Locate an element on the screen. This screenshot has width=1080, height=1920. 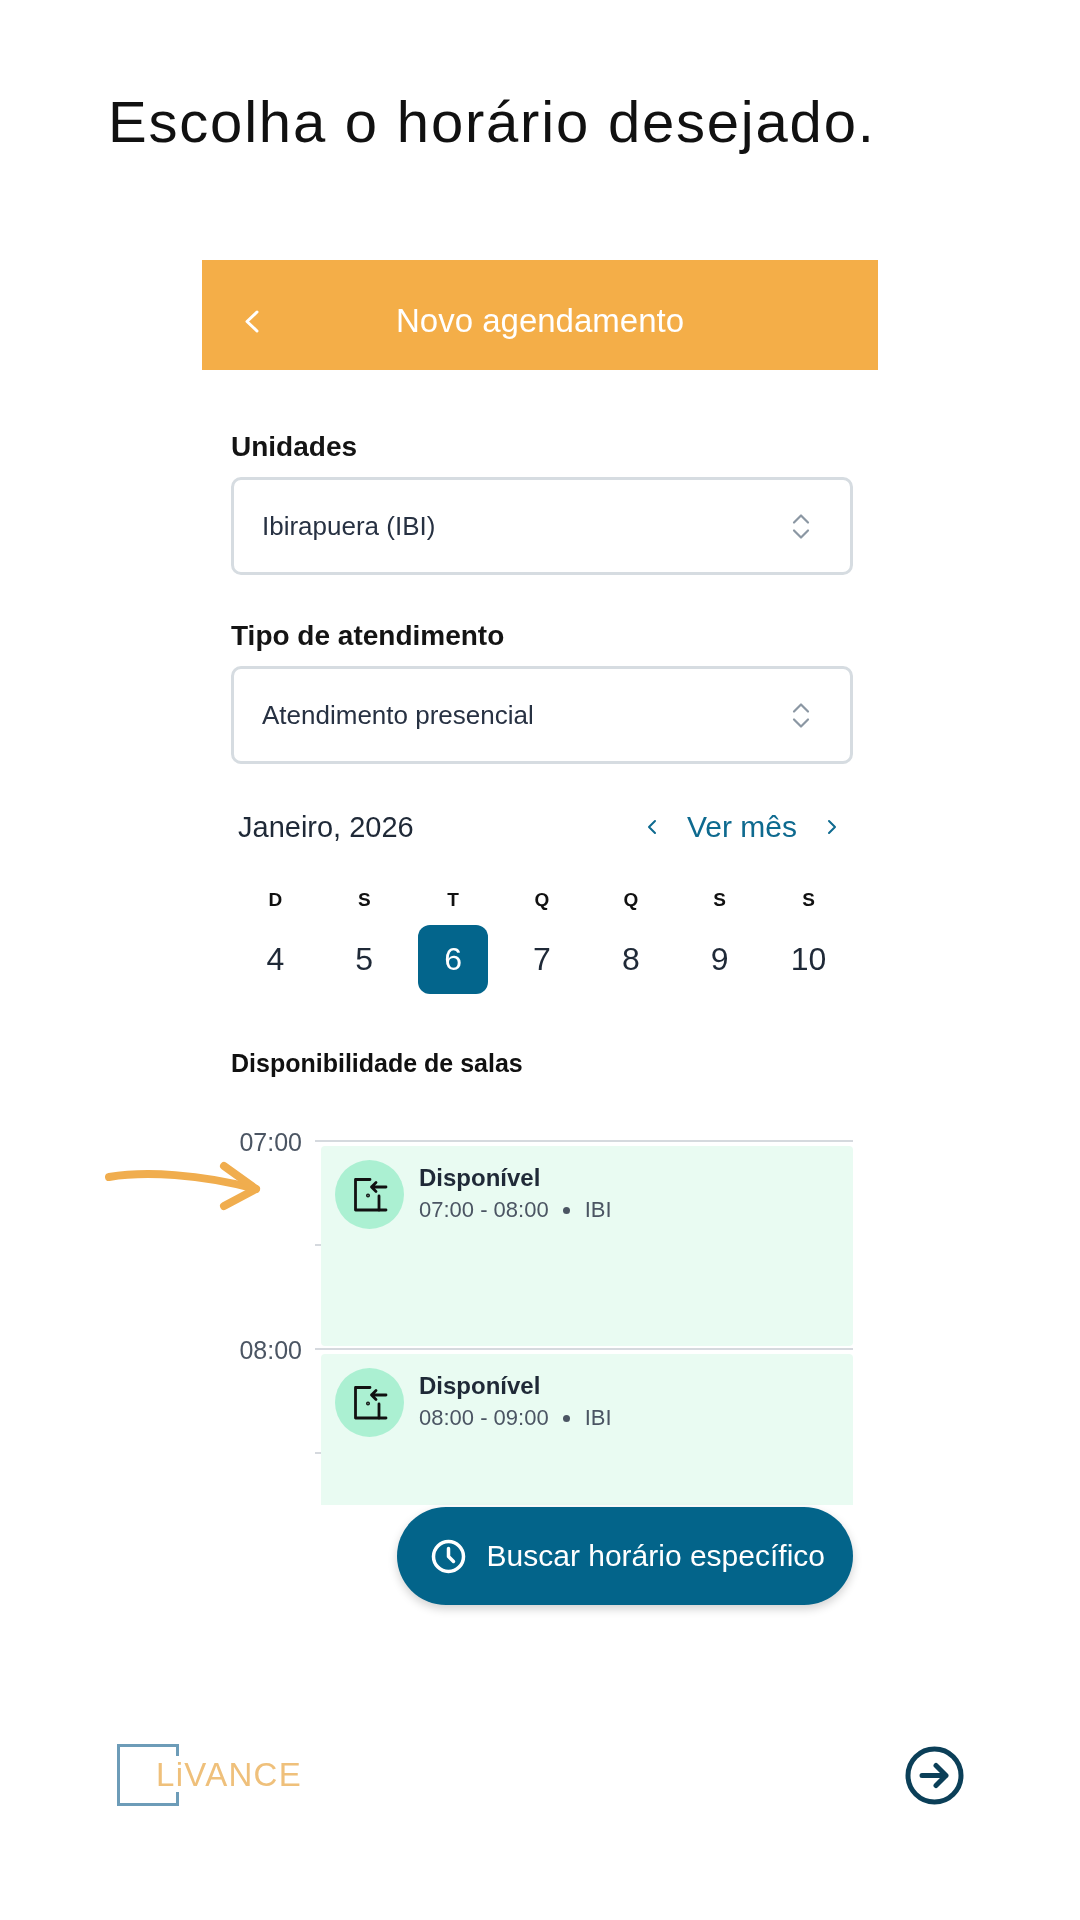
day-button: 10 is located at coordinates (808, 959).